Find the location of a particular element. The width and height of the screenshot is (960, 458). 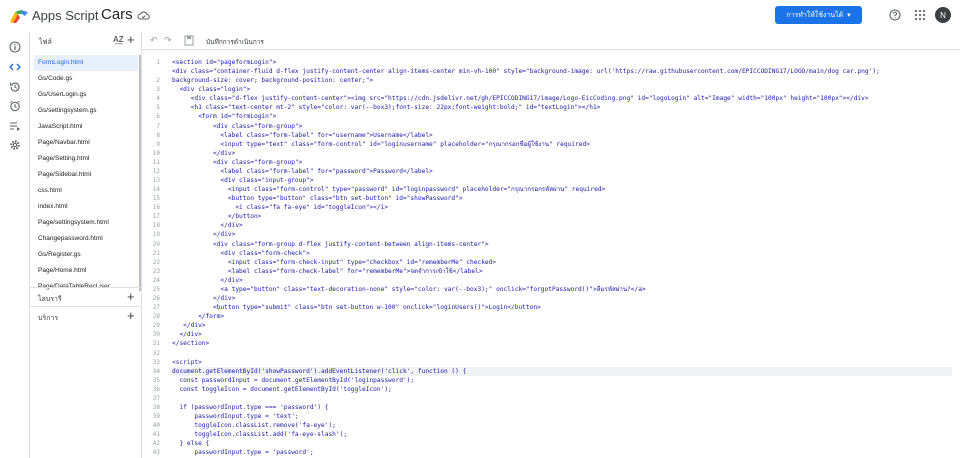

file-item: JavaScript.html is located at coordinates (86, 127).